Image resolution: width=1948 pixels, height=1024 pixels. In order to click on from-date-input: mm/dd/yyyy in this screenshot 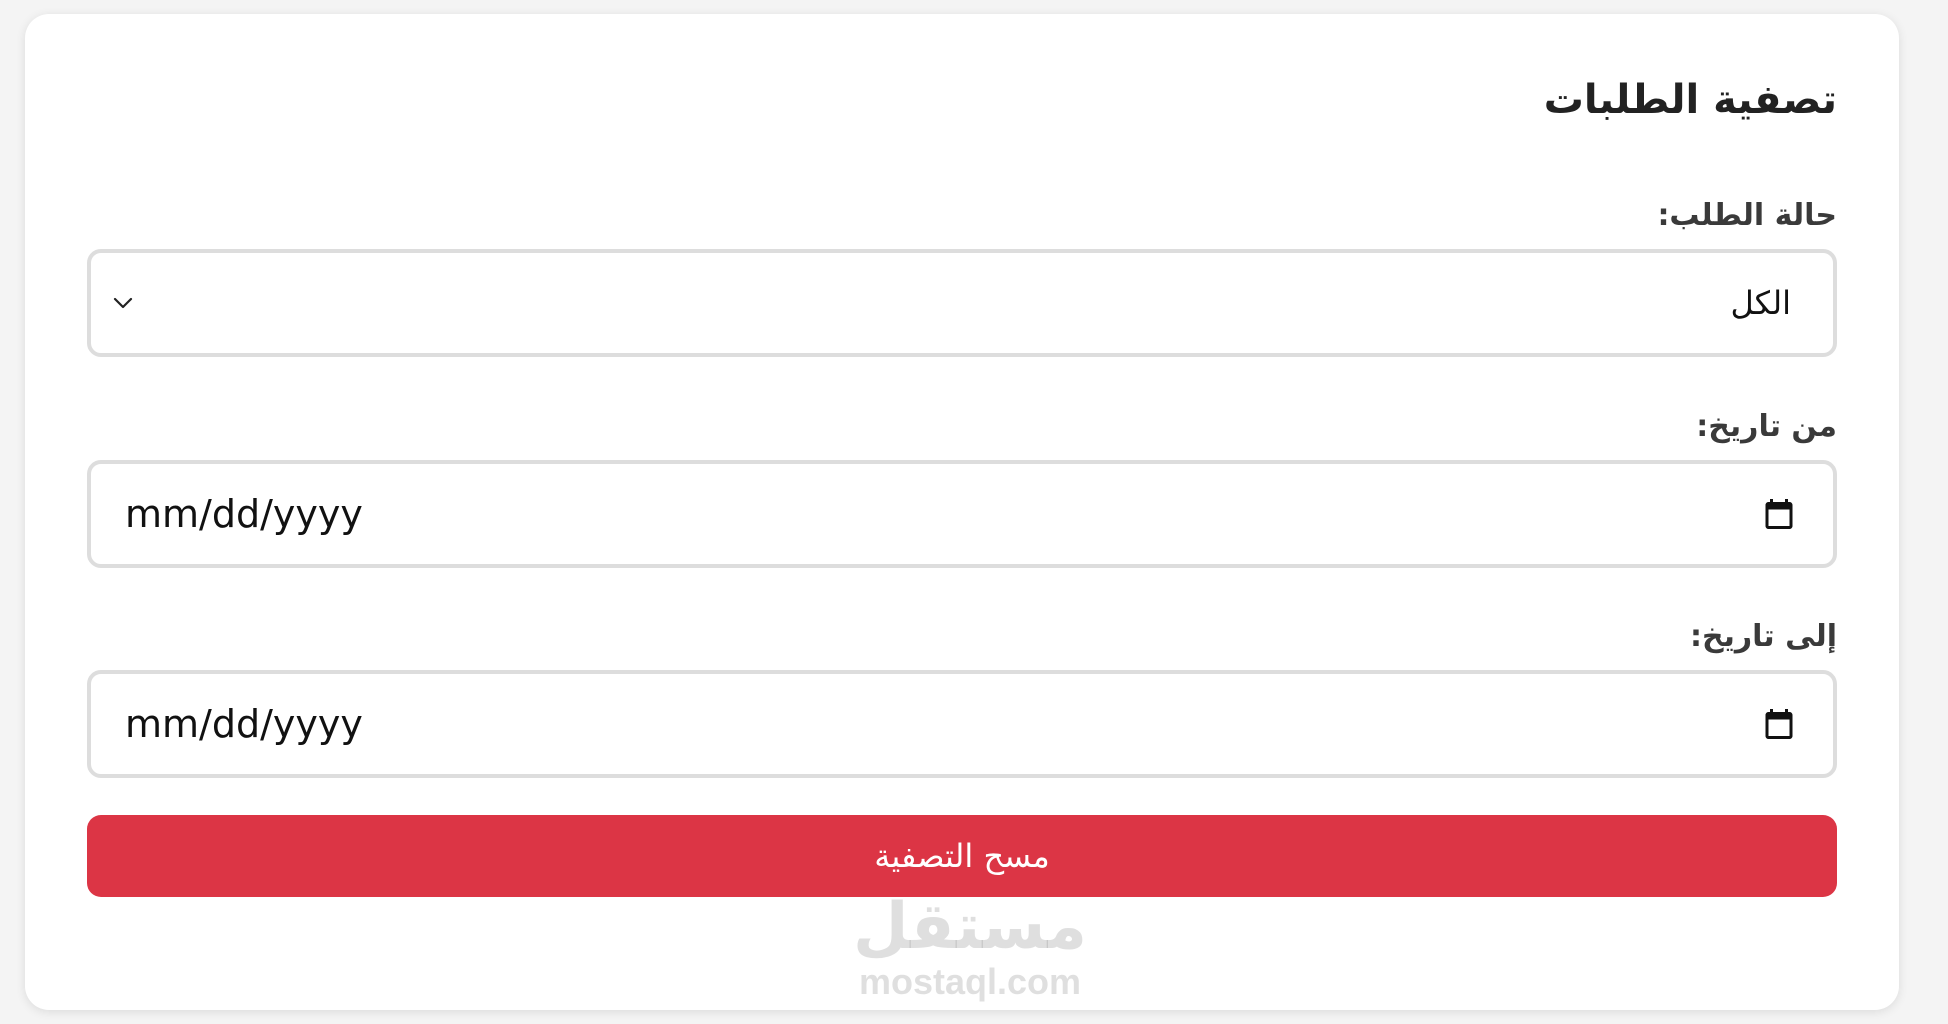, I will do `click(962, 514)`.